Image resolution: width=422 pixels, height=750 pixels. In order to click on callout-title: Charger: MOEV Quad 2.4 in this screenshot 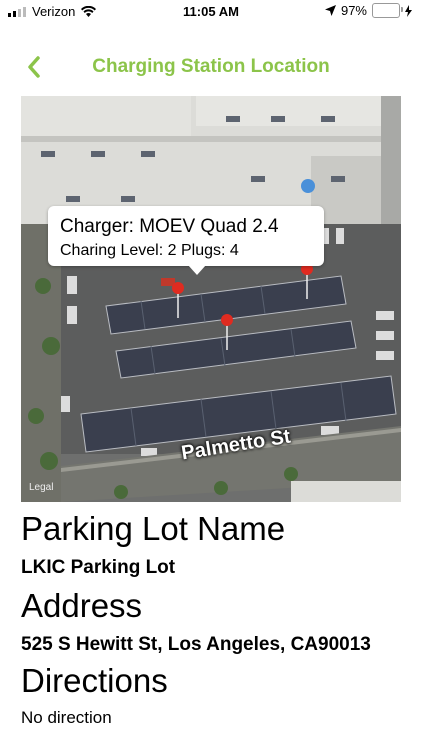, I will do `click(169, 226)`.